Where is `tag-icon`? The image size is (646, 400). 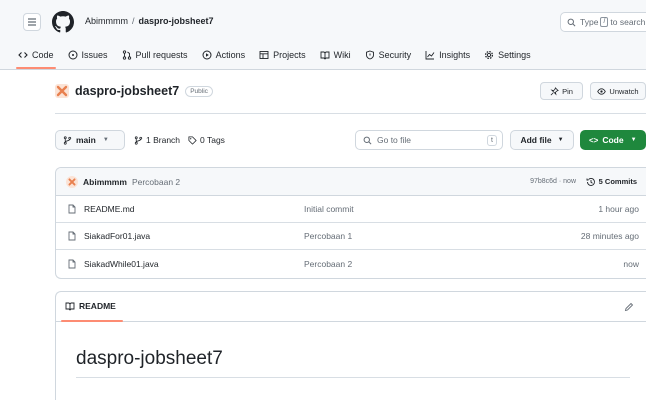
tag-icon is located at coordinates (192, 140).